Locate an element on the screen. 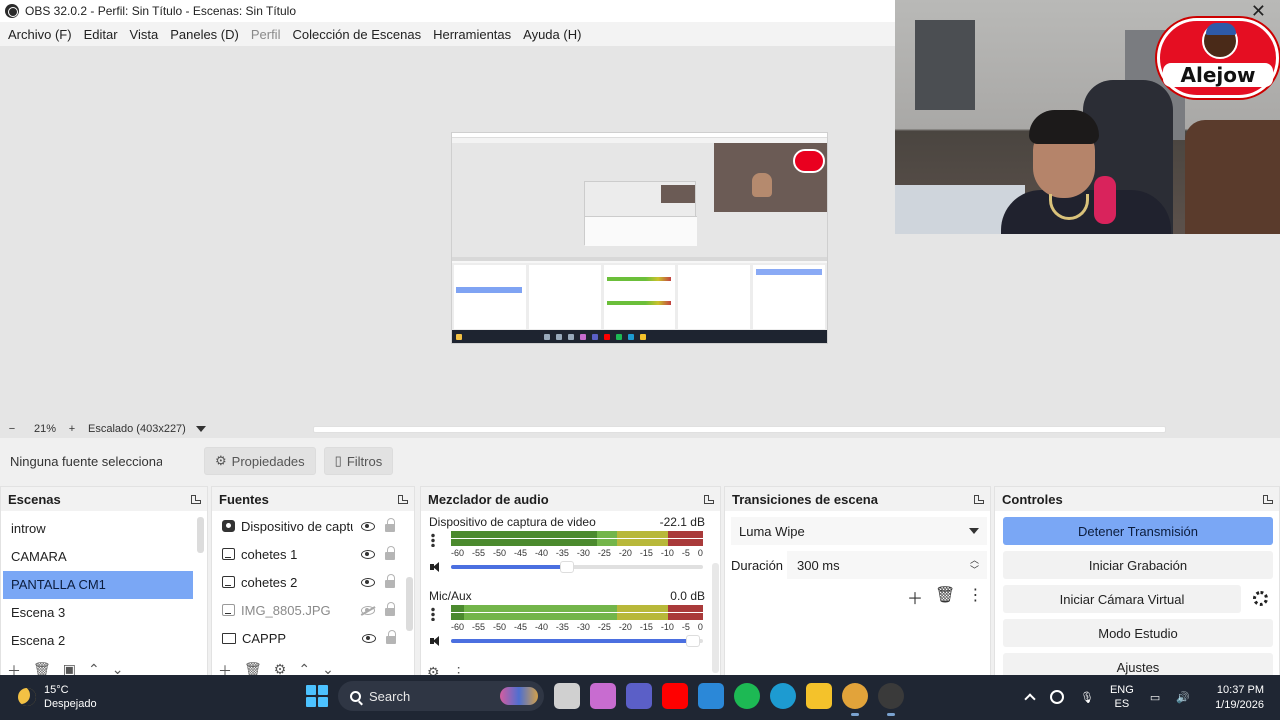 This screenshot has height=720, width=1280. filters-button: ▯ Filtros is located at coordinates (358, 461).